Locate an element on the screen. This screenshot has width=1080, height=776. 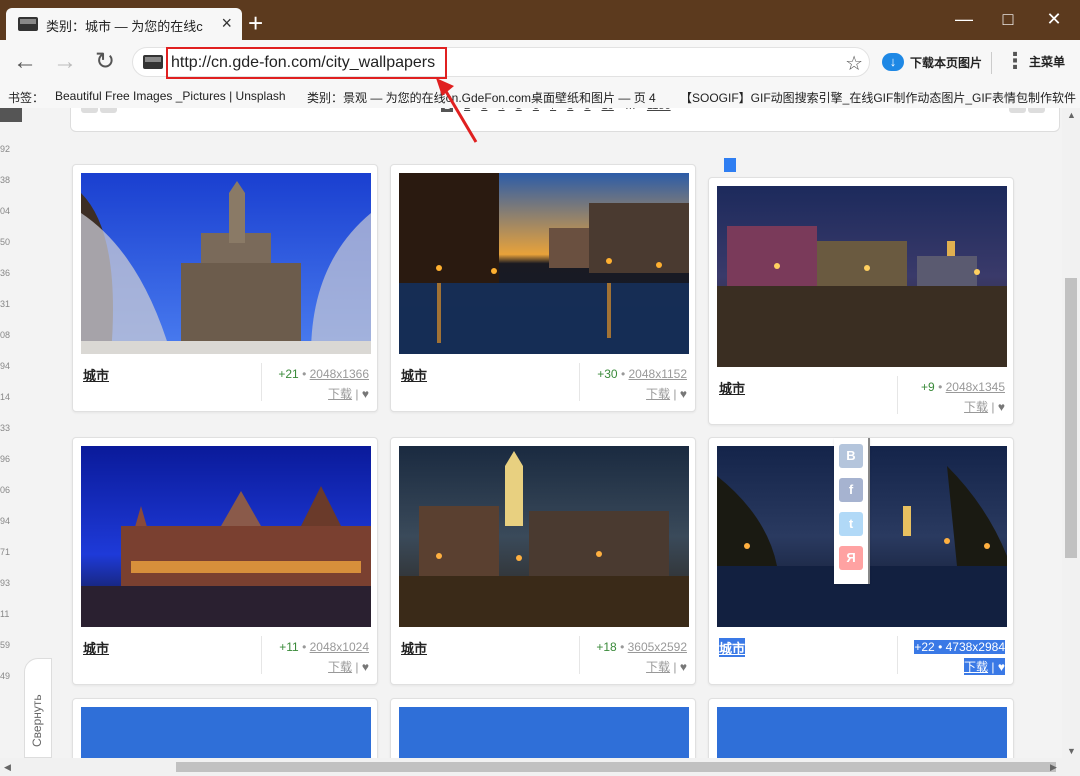
wallpaper-meta: +18 • 3605x2592 is located at coordinates (641, 647).